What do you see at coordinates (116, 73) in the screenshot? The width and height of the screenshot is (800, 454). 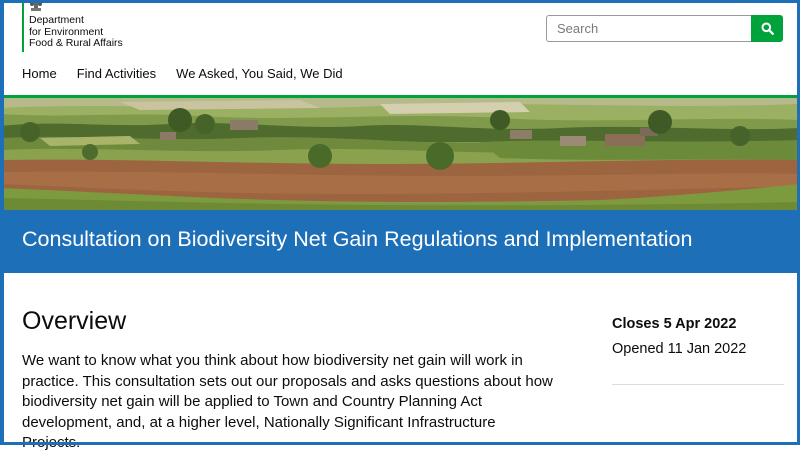 I see `nav-item-find-activities: Find Activities` at bounding box center [116, 73].